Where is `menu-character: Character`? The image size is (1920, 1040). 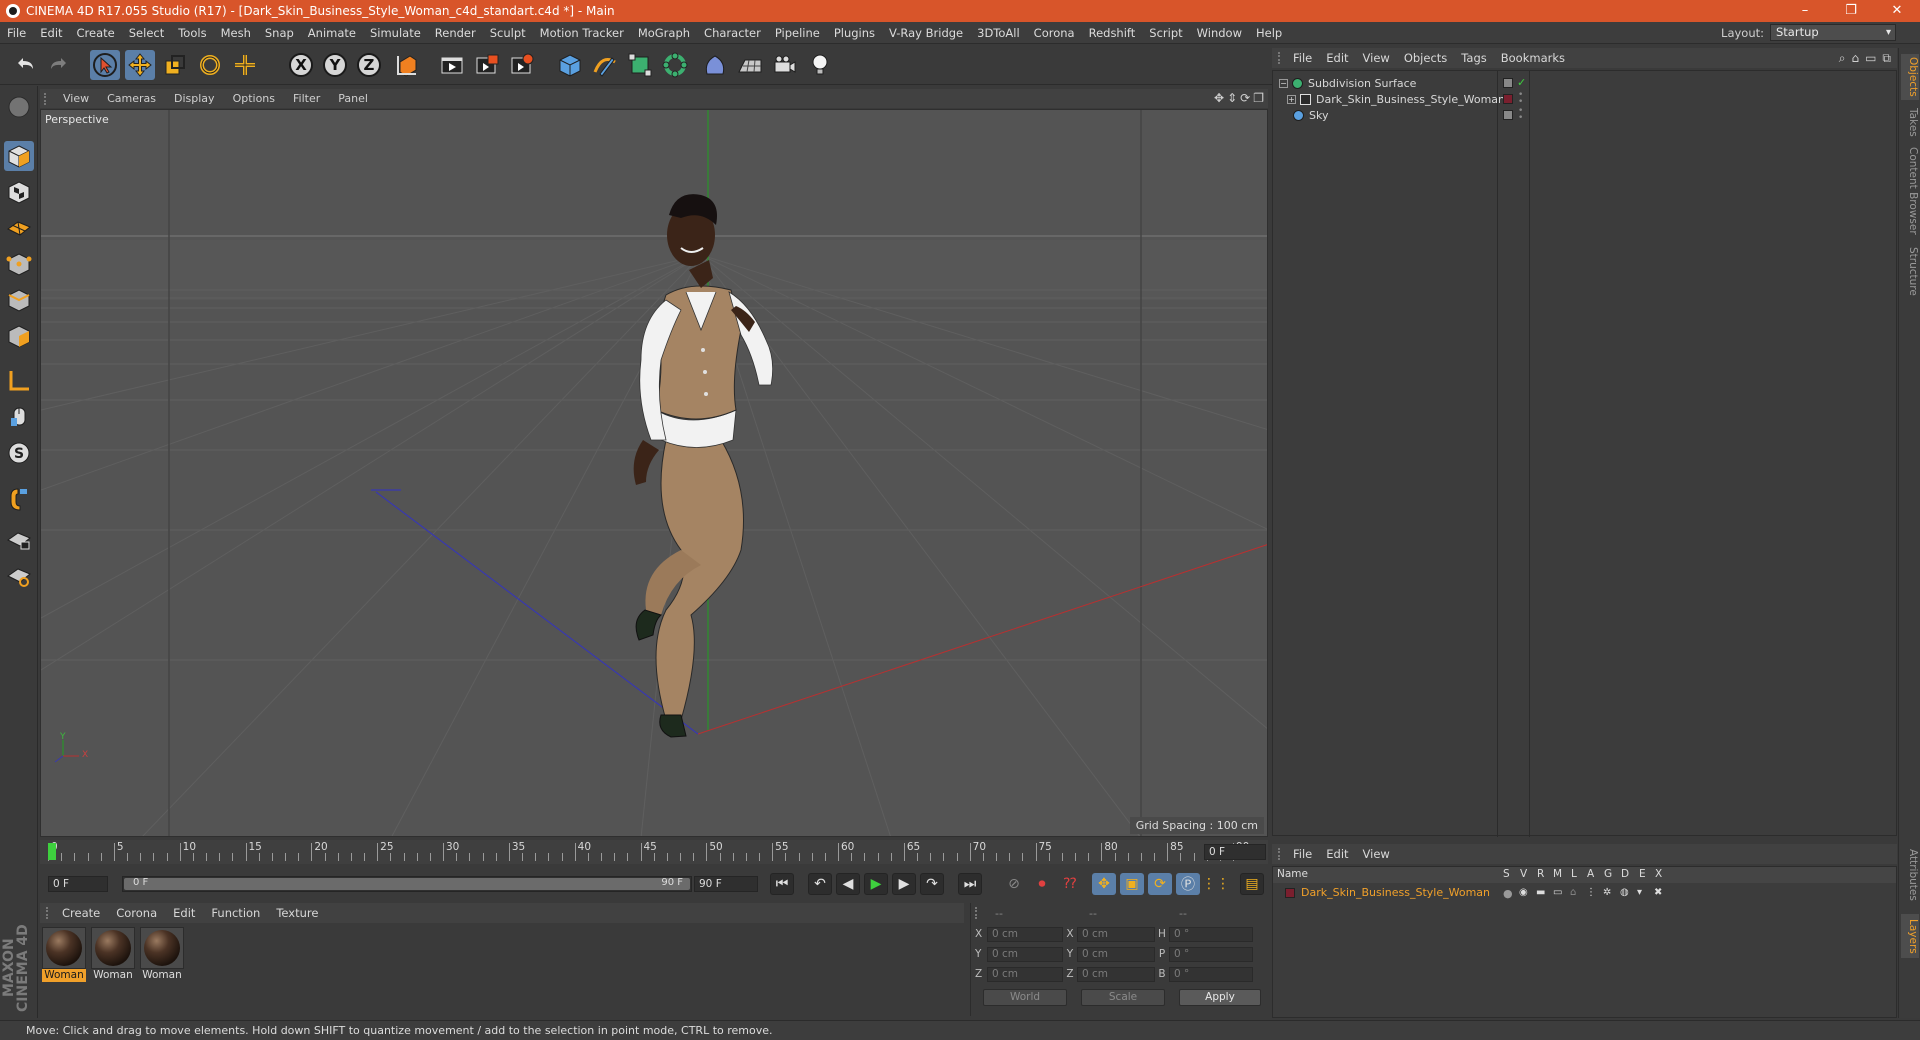
menu-character: Character is located at coordinates (732, 33).